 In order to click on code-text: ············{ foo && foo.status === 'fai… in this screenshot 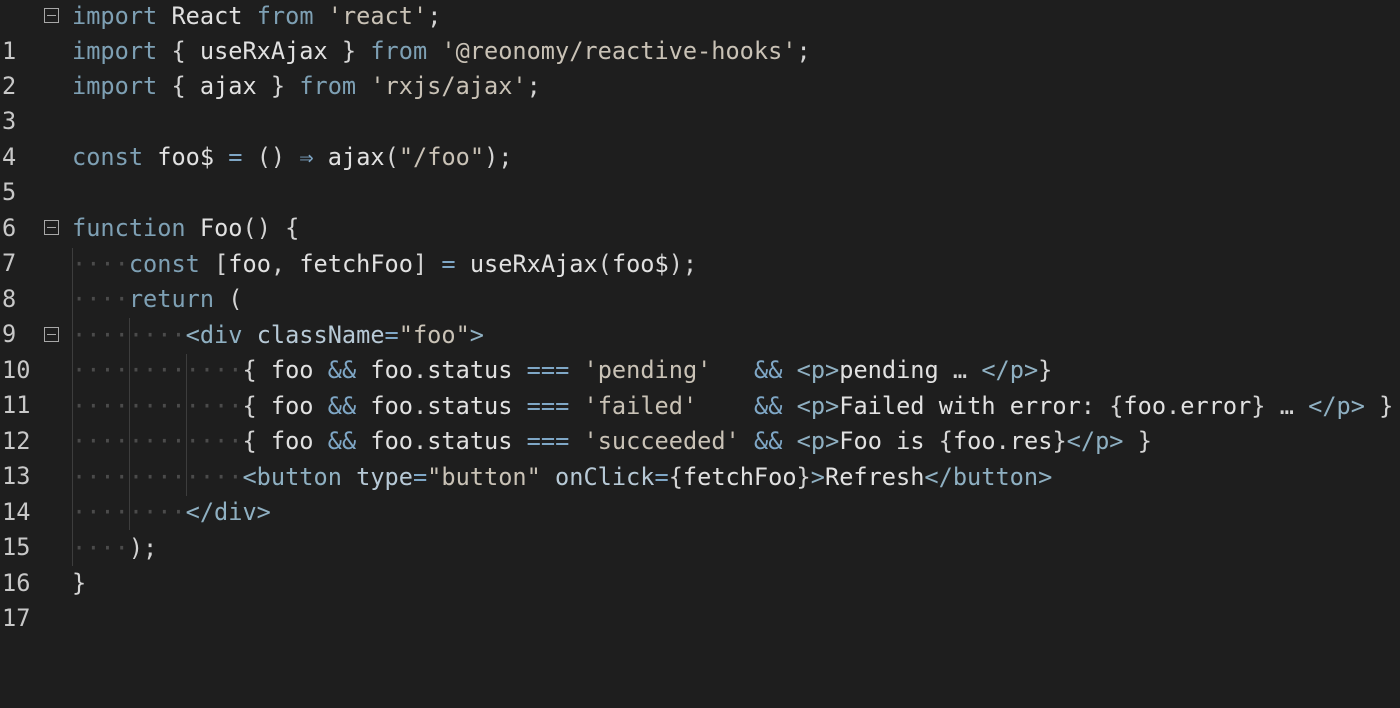, I will do `click(732, 406)`.